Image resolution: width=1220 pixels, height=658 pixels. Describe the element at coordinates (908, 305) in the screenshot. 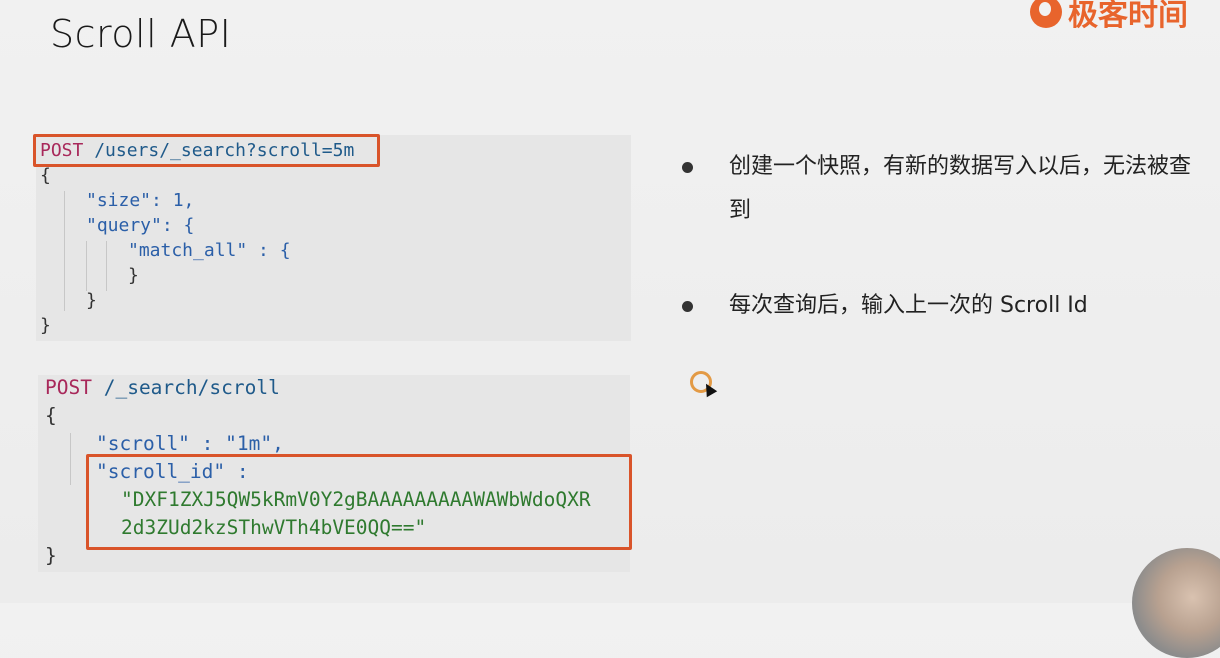

I see `bullet-text: 每次查询后，输入上一次的 Scroll Id` at that location.